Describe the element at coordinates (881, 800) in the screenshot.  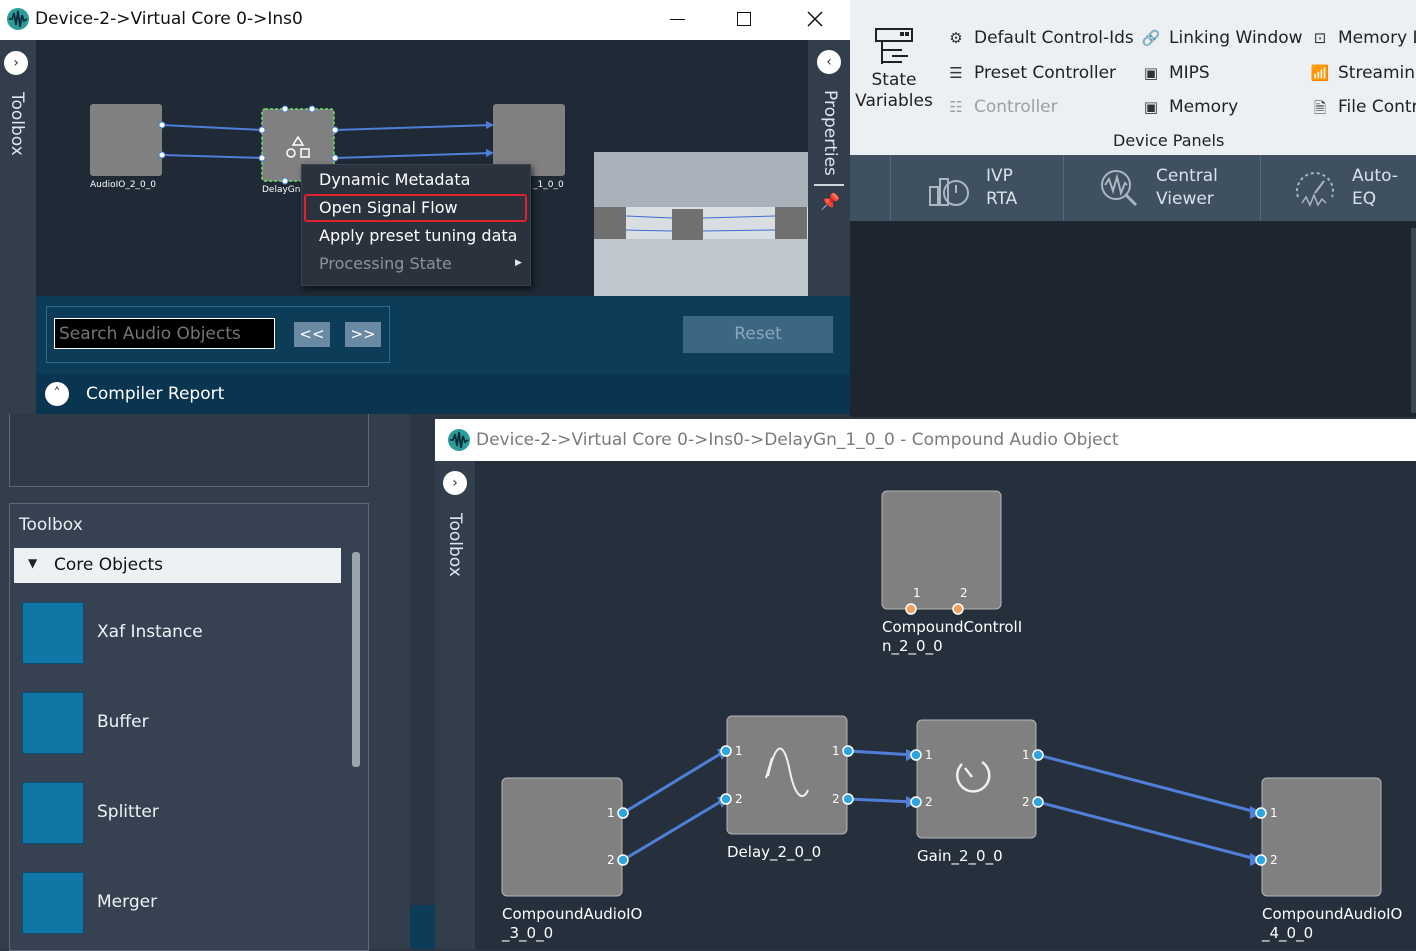
I see `wire-delay2-gain2` at that location.